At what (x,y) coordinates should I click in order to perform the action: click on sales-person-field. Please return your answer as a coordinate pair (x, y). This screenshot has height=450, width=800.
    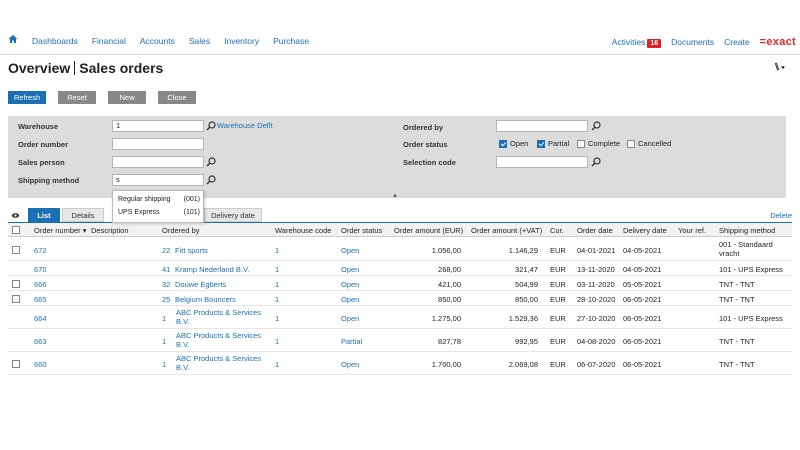
    Looking at the image, I should click on (158, 162).